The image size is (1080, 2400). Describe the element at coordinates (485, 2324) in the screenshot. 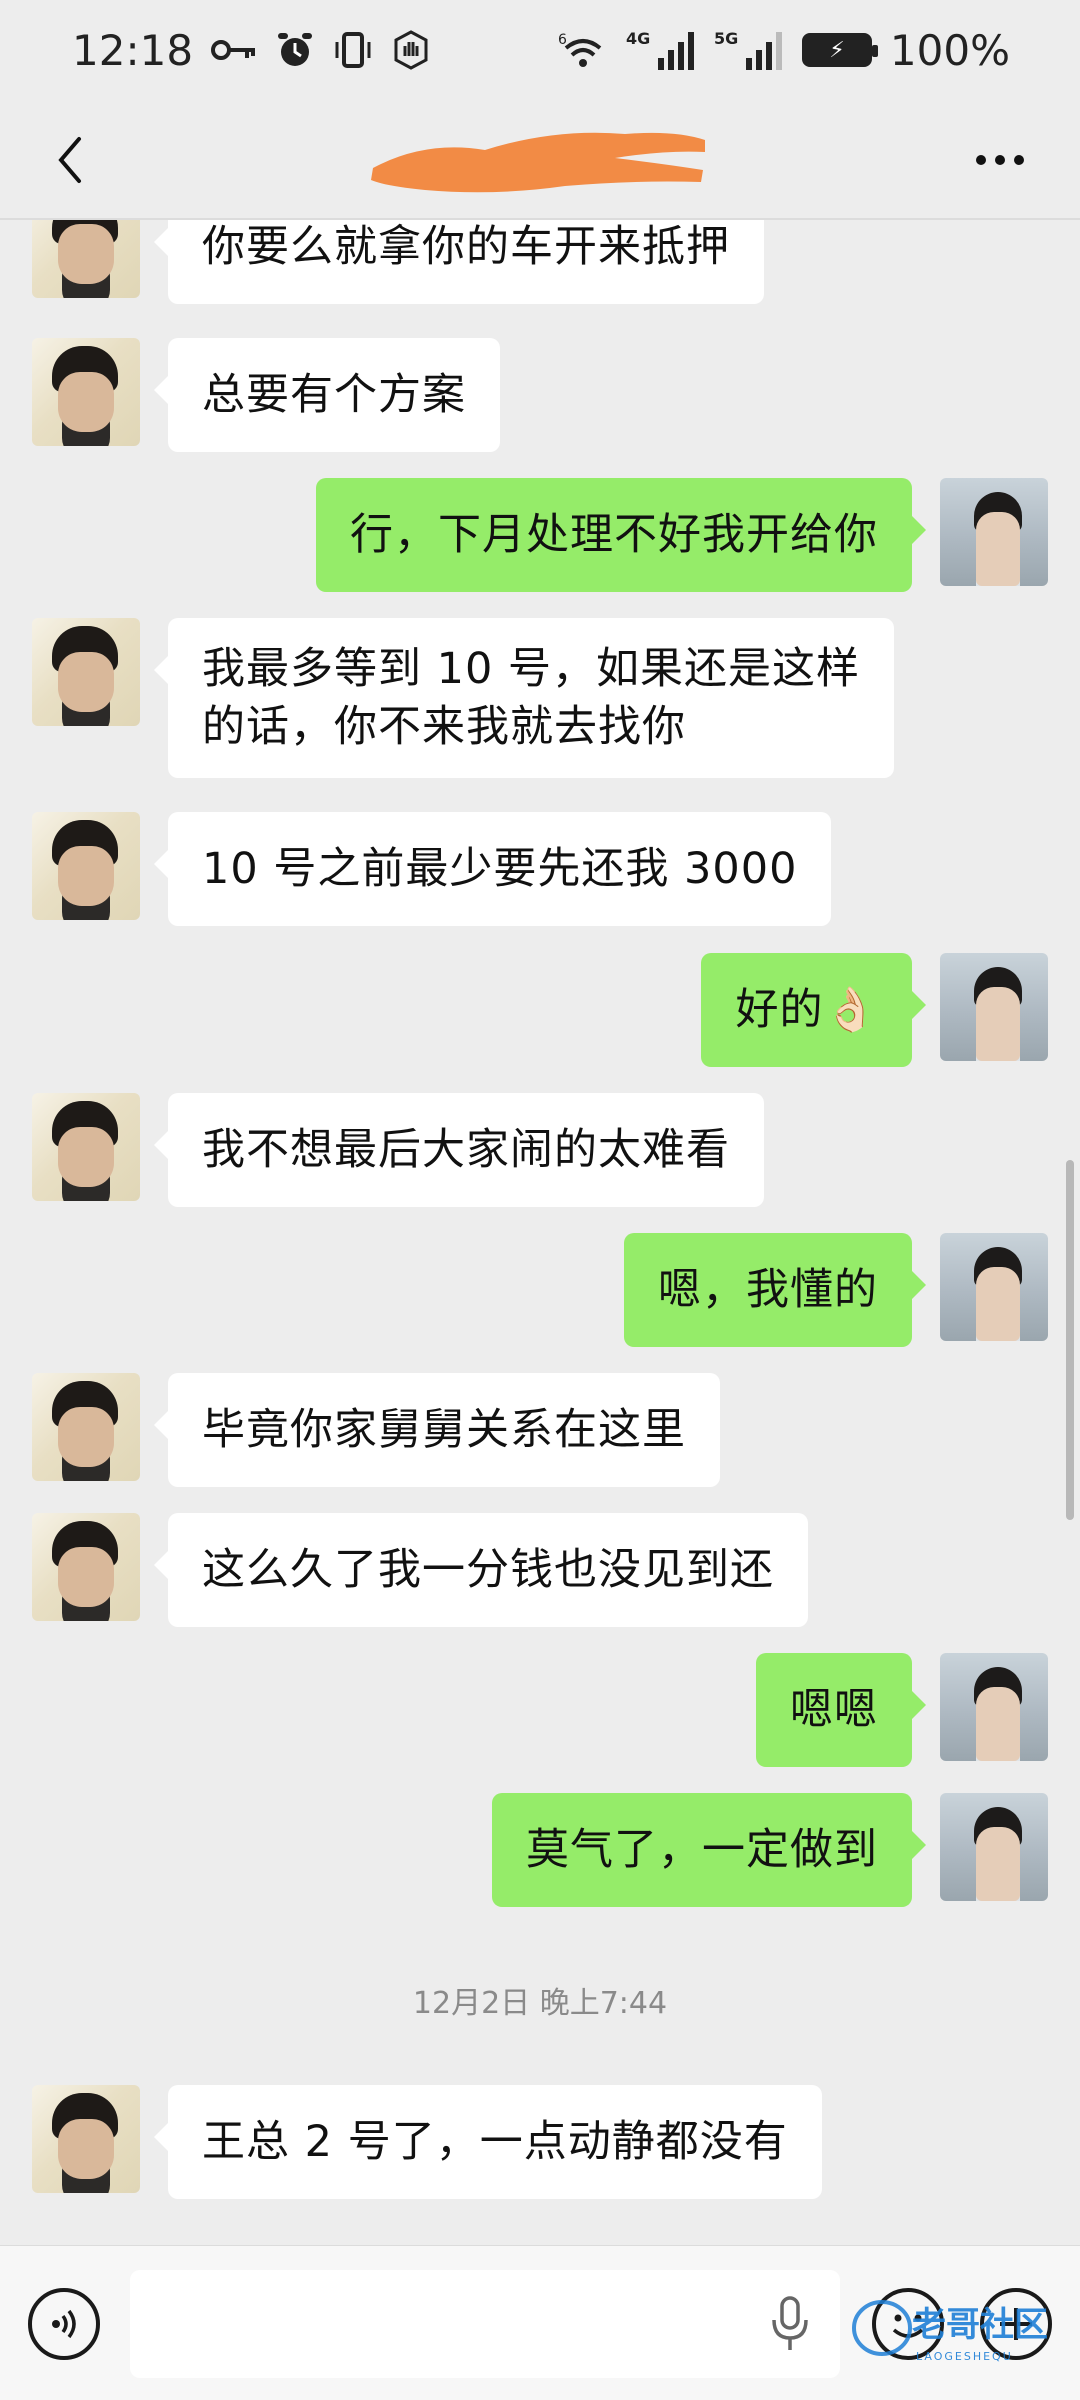

I see `message-input` at that location.